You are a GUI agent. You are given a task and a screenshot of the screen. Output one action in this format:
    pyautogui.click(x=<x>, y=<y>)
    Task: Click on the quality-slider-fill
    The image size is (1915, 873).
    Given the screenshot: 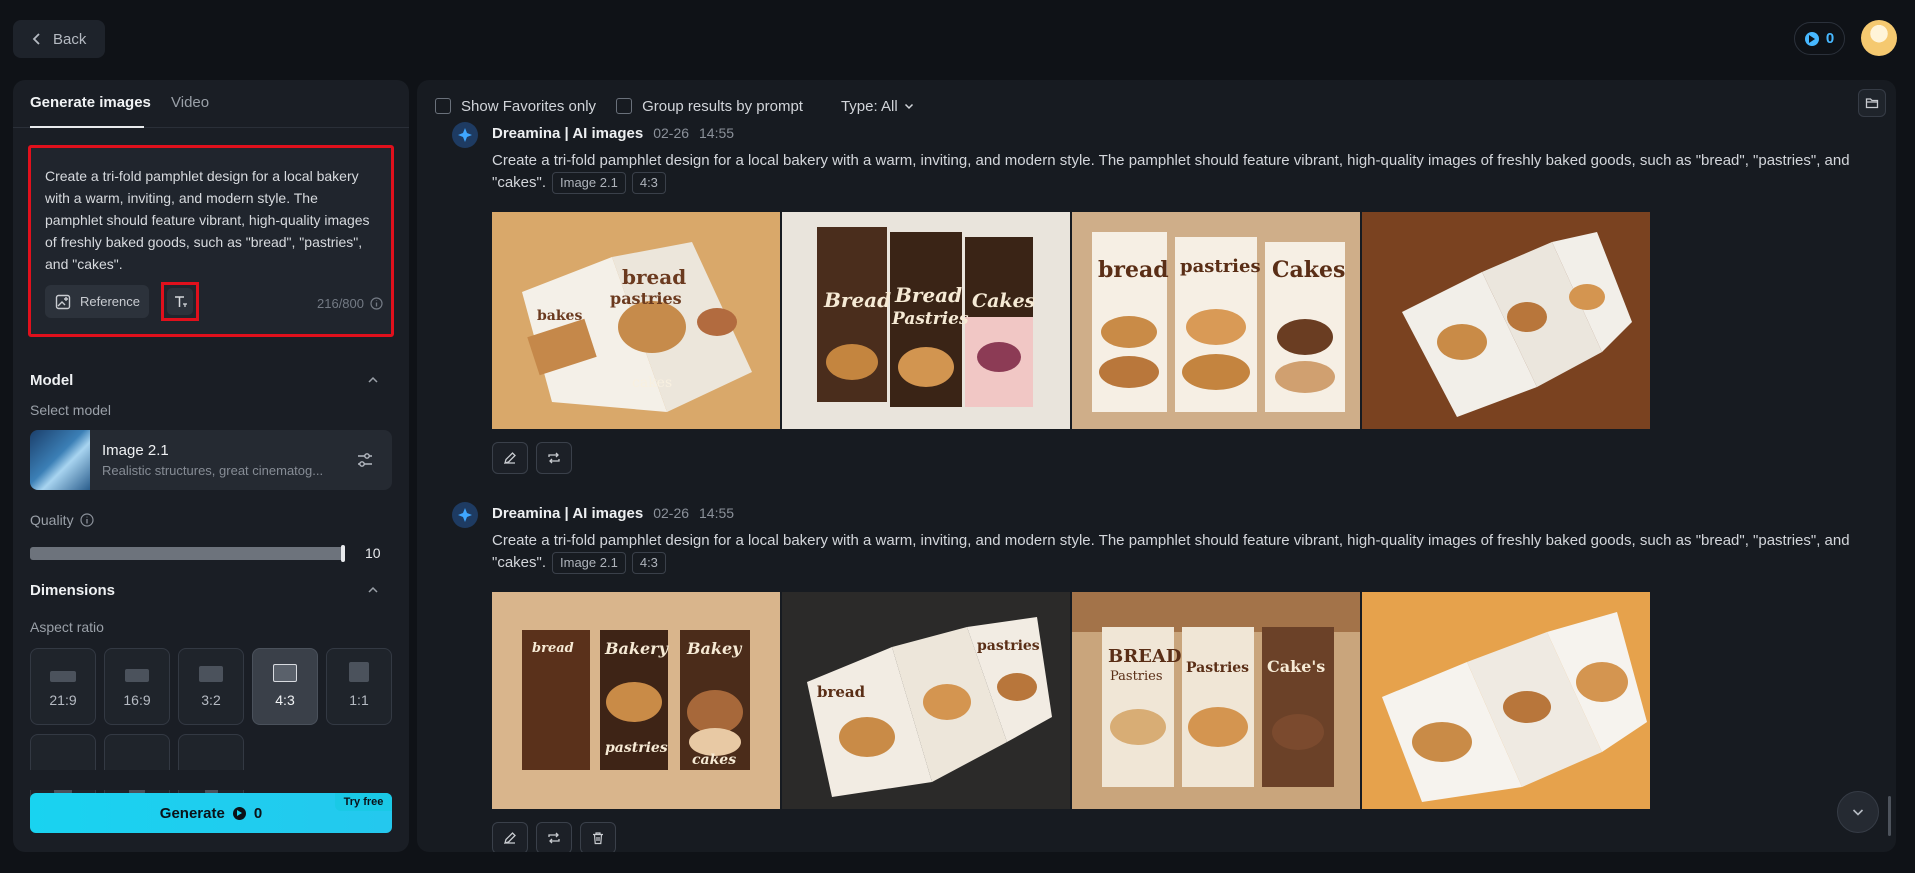 What is the action you would take?
    pyautogui.click(x=187, y=553)
    